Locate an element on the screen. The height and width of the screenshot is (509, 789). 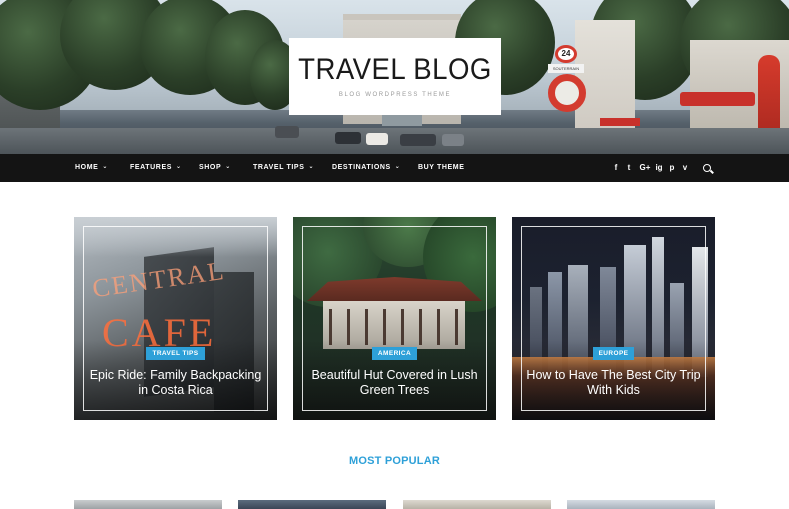
nav-item-shop: SHOP ⌄ is located at coordinates (215, 168).